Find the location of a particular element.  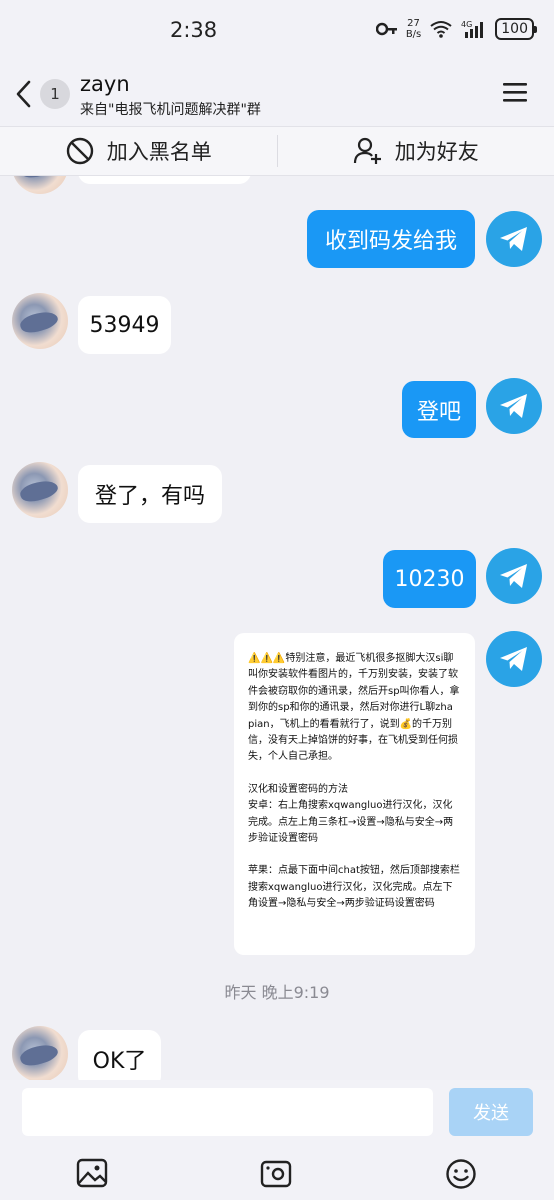

message-text: 10230 is located at coordinates (429, 579).